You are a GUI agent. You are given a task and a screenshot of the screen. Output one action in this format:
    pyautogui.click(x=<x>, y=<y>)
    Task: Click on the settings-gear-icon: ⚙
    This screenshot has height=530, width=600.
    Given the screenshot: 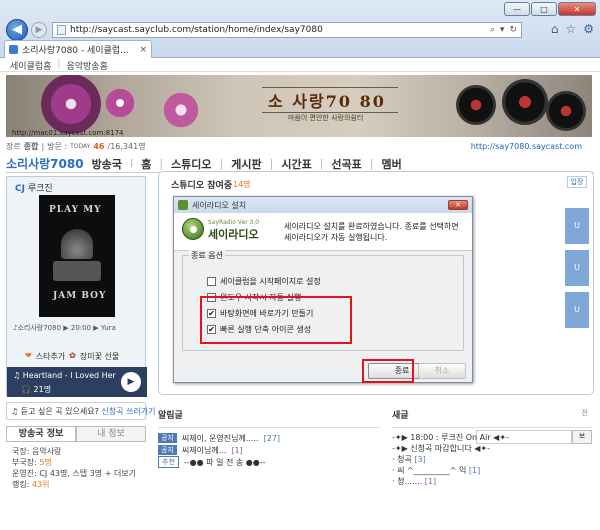 What is the action you would take?
    pyautogui.click(x=588, y=29)
    